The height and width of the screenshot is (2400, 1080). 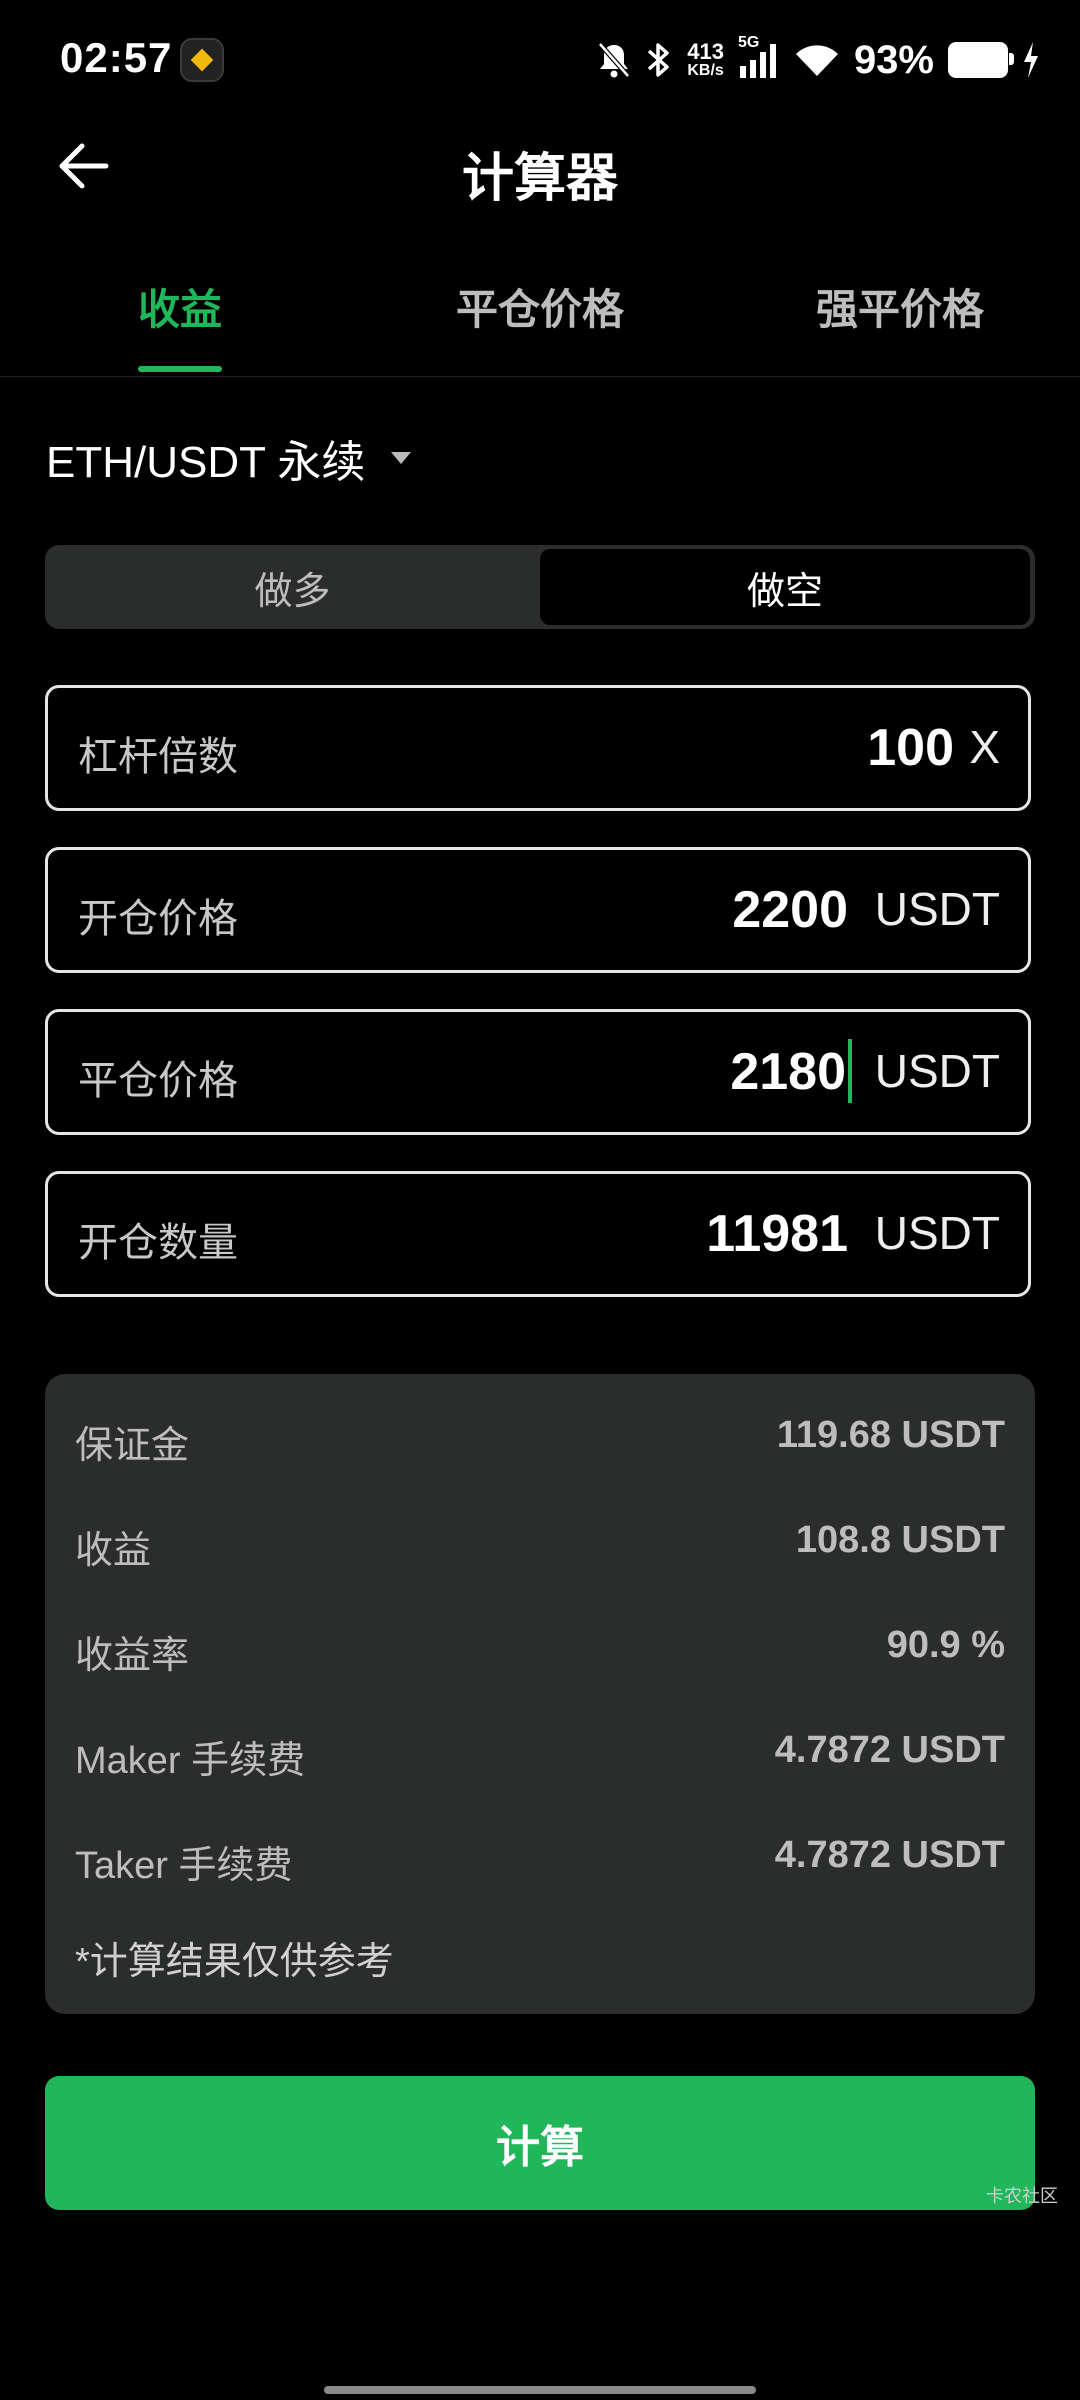 What do you see at coordinates (785, 587) in the screenshot?
I see `short-button: 做空` at bounding box center [785, 587].